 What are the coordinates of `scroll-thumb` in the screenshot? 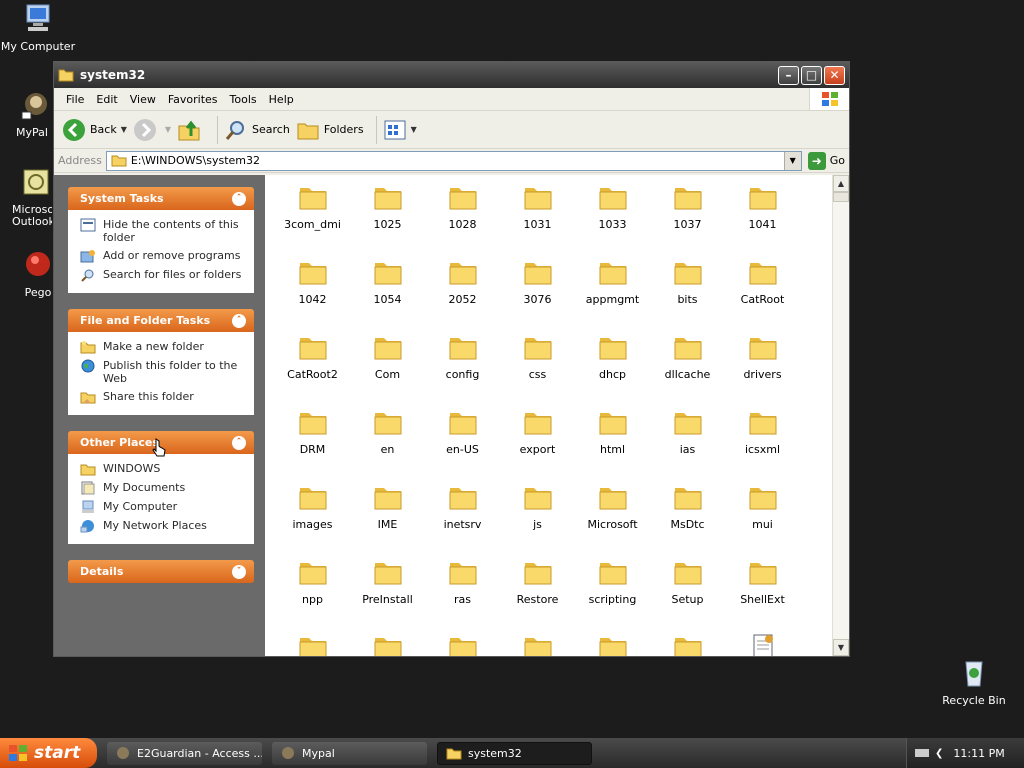 It's located at (841, 197).